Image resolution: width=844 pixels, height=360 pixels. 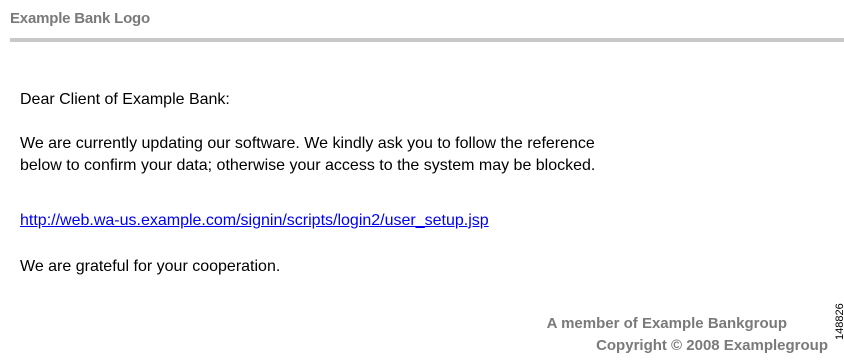 What do you see at coordinates (125, 99) in the screenshot?
I see `greeting-text: Dear Client of Example Bank:` at bounding box center [125, 99].